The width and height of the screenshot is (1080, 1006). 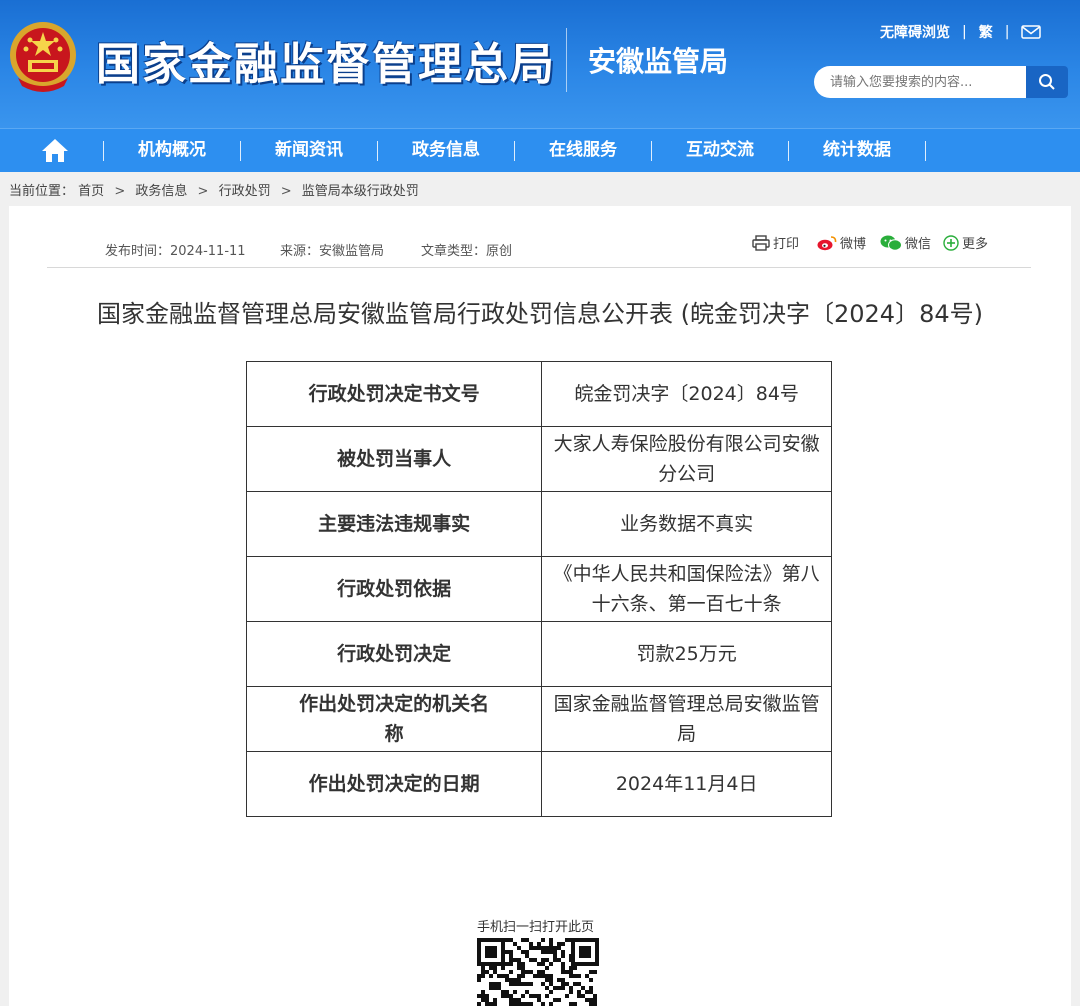 What do you see at coordinates (360, 191) in the screenshot?
I see `breadcrumb-current: 监管局本级行政处罚` at bounding box center [360, 191].